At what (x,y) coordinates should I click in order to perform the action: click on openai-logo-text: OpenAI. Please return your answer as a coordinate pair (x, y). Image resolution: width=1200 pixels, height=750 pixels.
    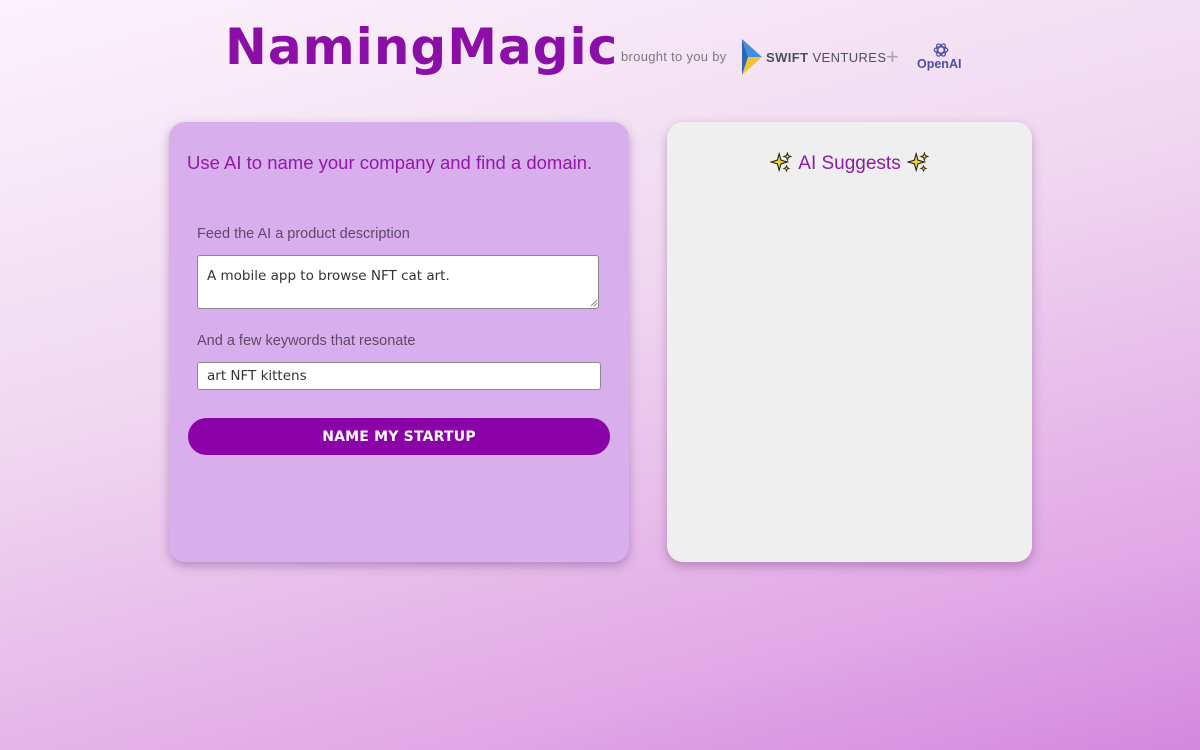
    Looking at the image, I should click on (939, 64).